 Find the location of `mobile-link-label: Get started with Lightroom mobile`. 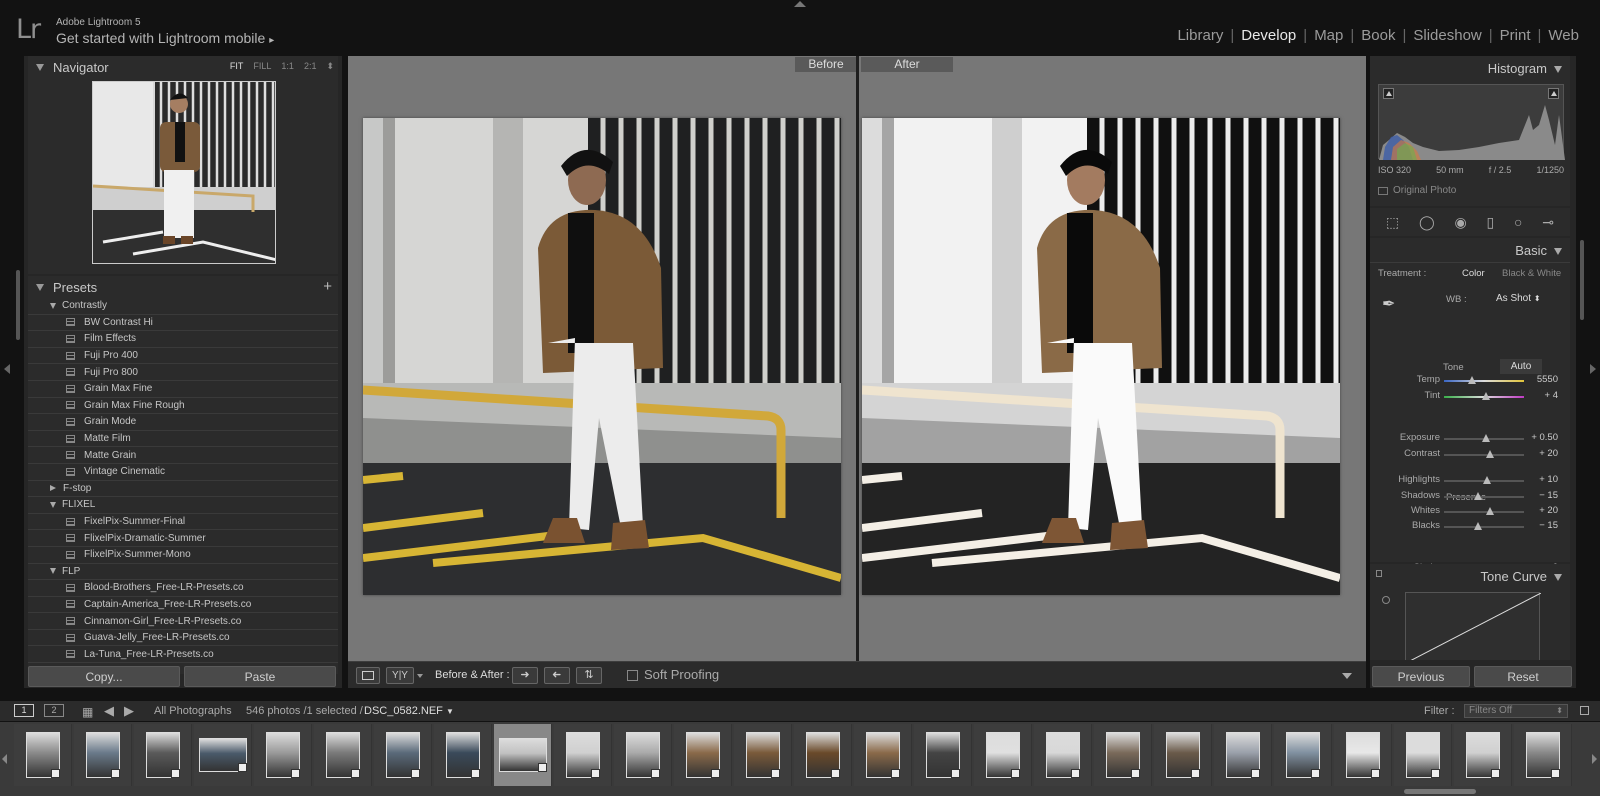

mobile-link-label: Get started with Lightroom mobile is located at coordinates (160, 38).